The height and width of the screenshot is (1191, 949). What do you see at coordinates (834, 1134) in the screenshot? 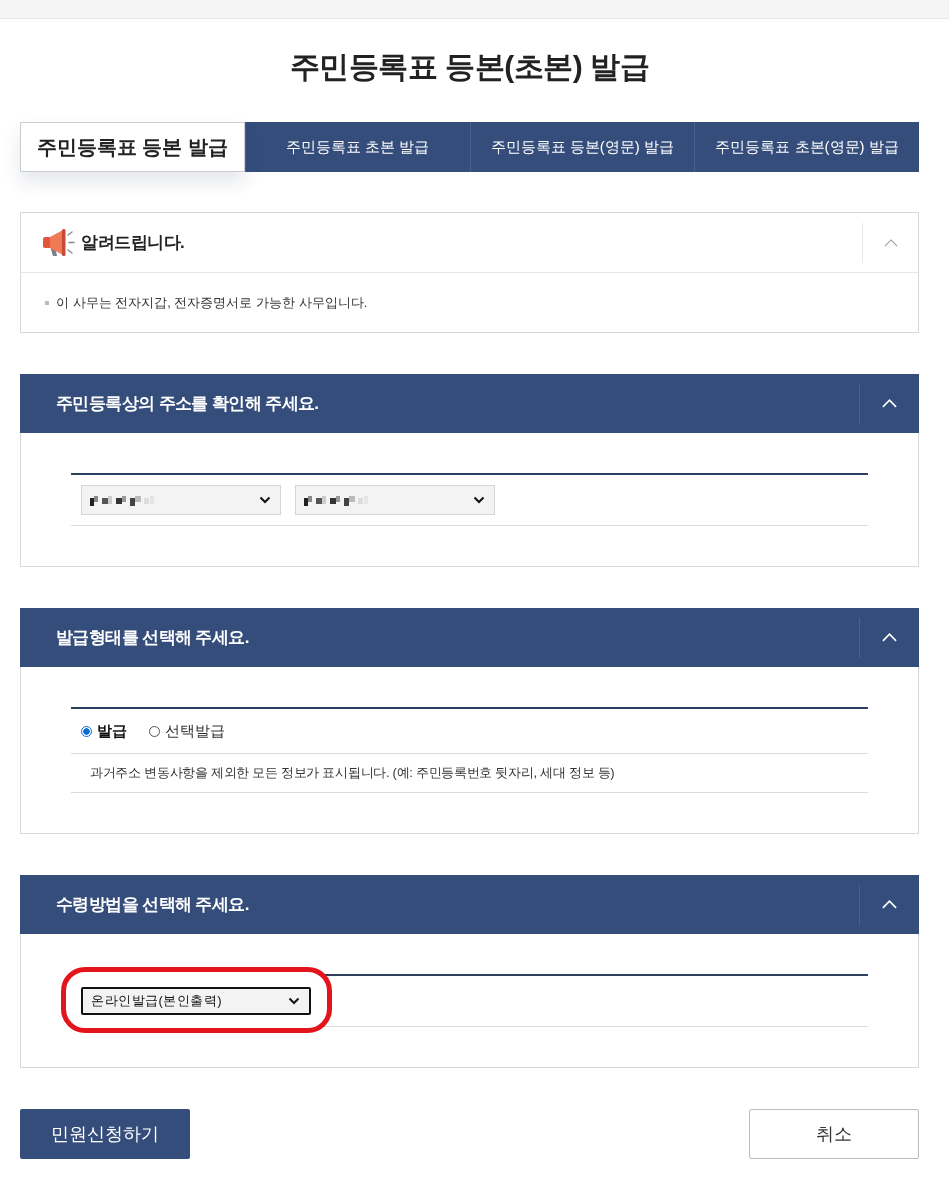
I see `cancel-button: 취소` at bounding box center [834, 1134].